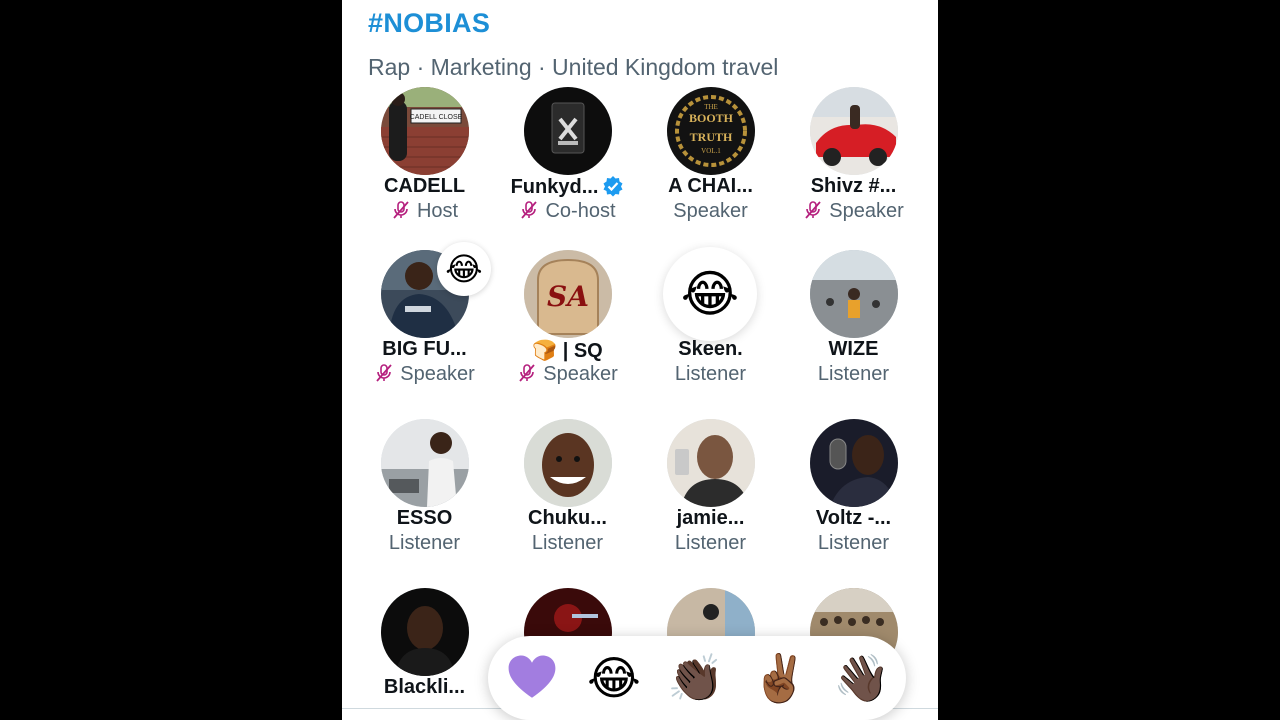  I want to click on laugh-reaction-button: 😂, so click(614, 678).